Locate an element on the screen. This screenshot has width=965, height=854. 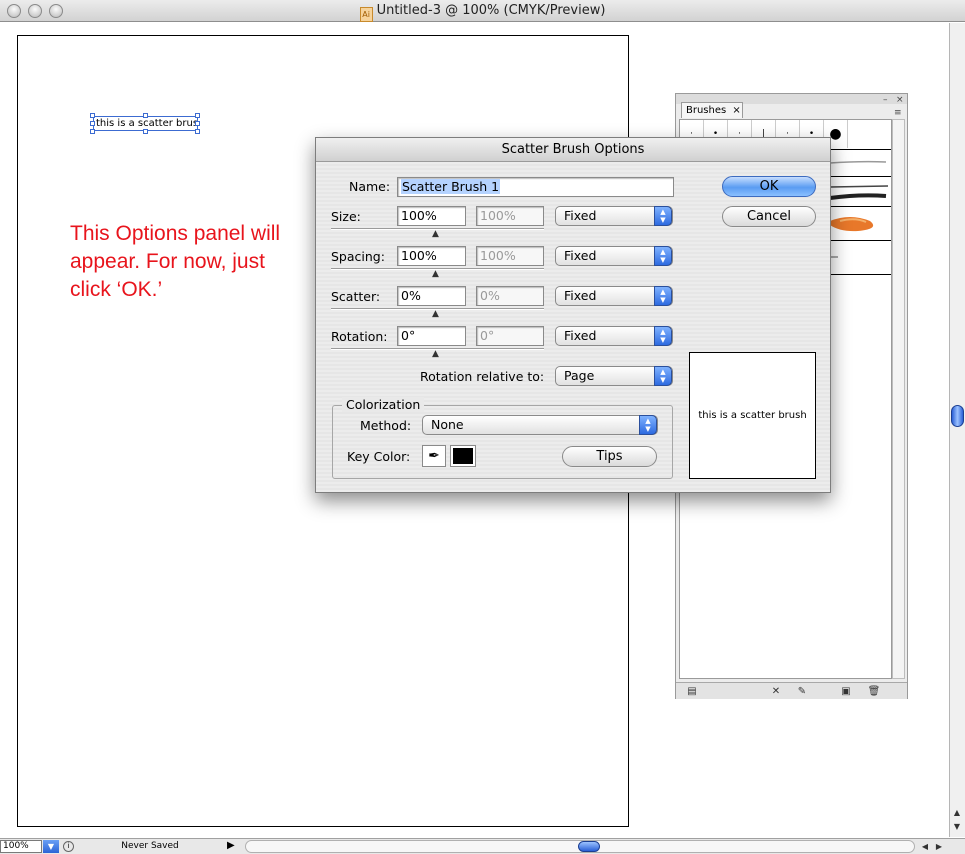
cancel-button: Cancel is located at coordinates (769, 216).